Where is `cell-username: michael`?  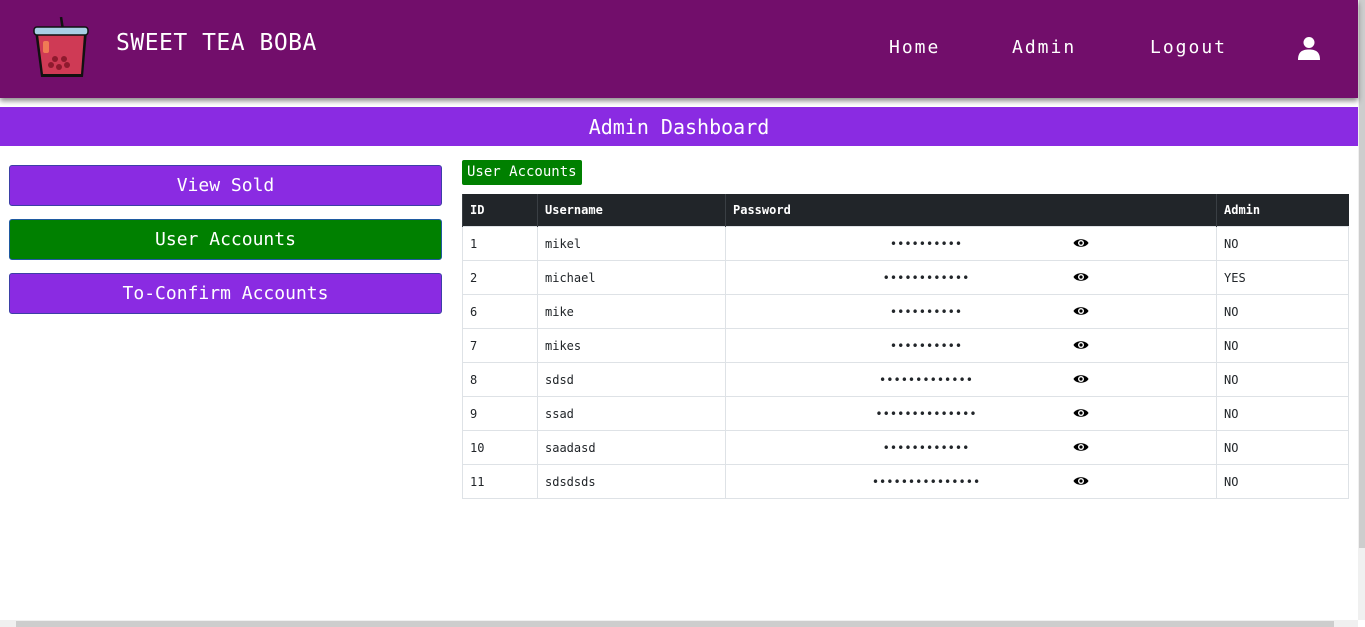 cell-username: michael is located at coordinates (631, 277).